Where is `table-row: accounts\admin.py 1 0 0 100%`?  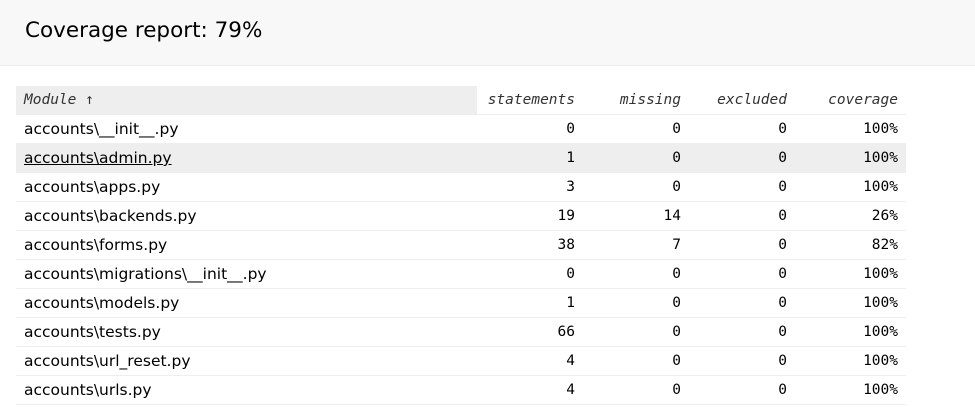
table-row: accounts\admin.py 1 0 0 100% is located at coordinates (461, 158).